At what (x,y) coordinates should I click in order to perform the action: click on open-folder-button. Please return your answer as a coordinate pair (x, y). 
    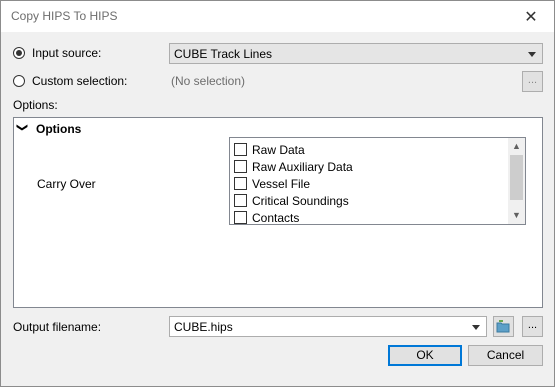
    Looking at the image, I should click on (503, 326).